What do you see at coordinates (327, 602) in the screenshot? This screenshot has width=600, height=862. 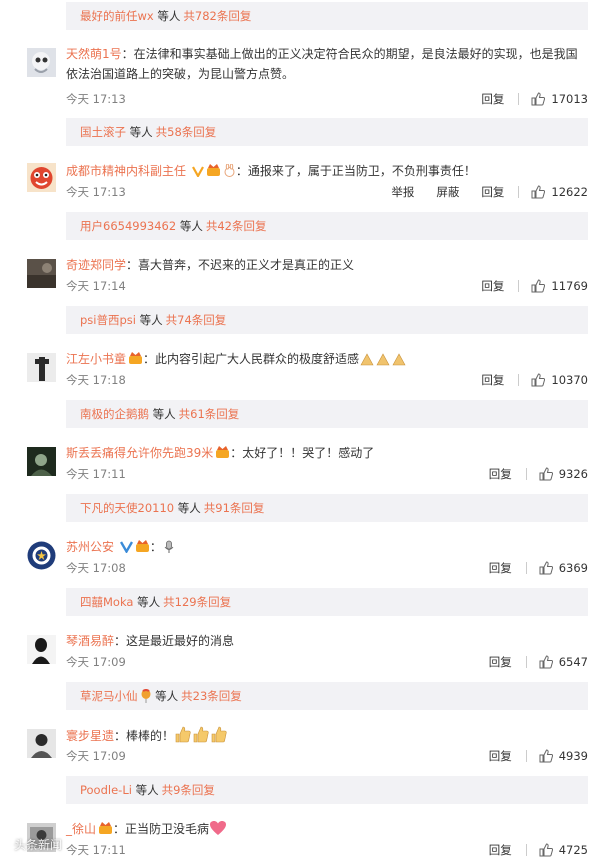 I see `reply-summary: 四囍Moka 等人 共129条回复` at bounding box center [327, 602].